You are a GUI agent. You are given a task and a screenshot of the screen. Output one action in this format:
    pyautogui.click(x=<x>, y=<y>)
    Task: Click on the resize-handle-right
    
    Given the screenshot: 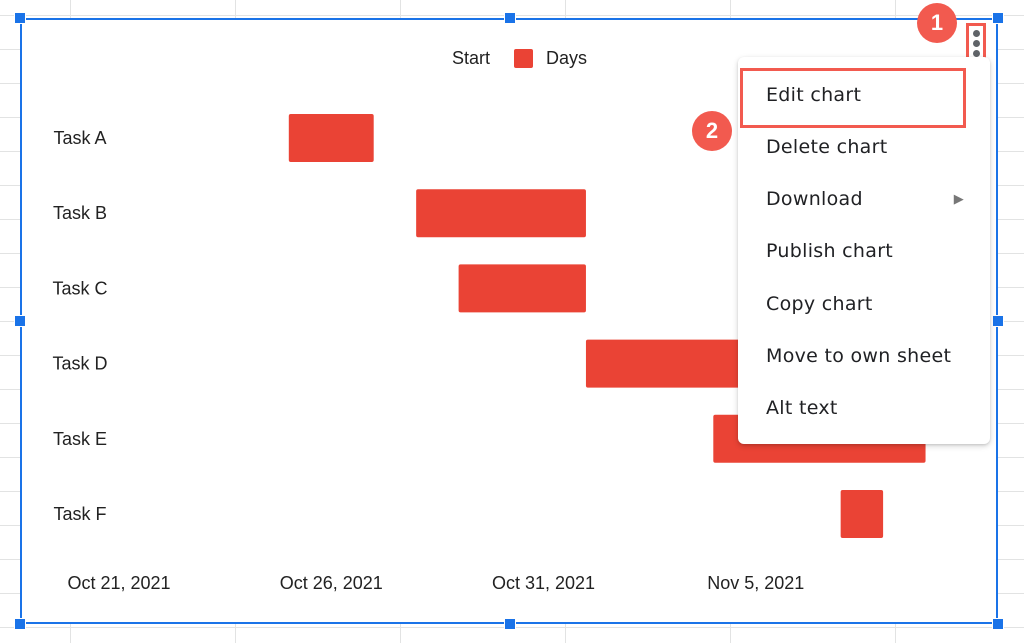 What is the action you would take?
    pyautogui.click(x=998, y=321)
    